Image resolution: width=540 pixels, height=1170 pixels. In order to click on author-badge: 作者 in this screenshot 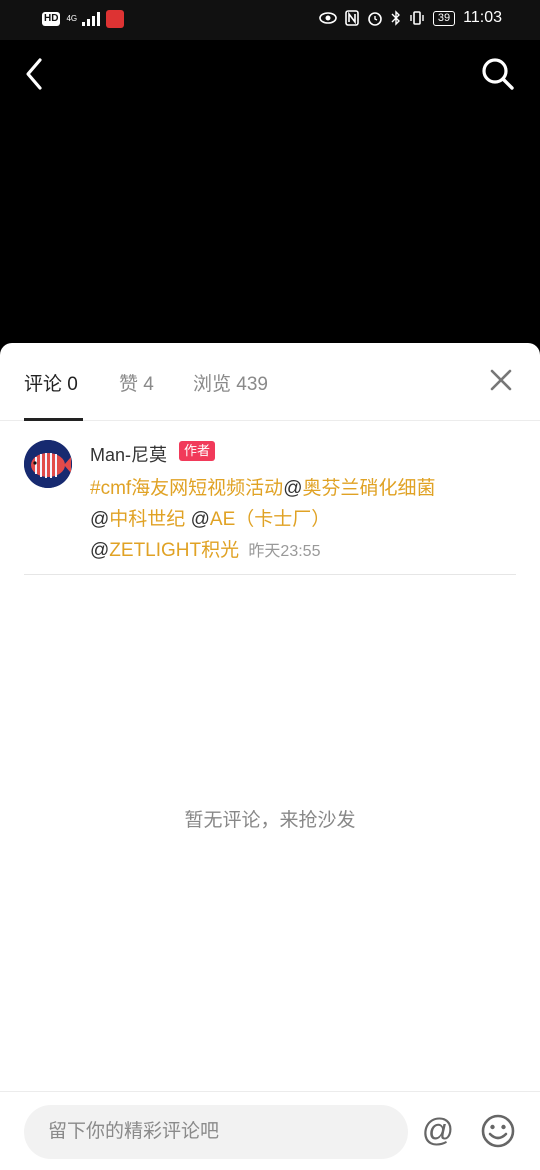, I will do `click(197, 451)`.